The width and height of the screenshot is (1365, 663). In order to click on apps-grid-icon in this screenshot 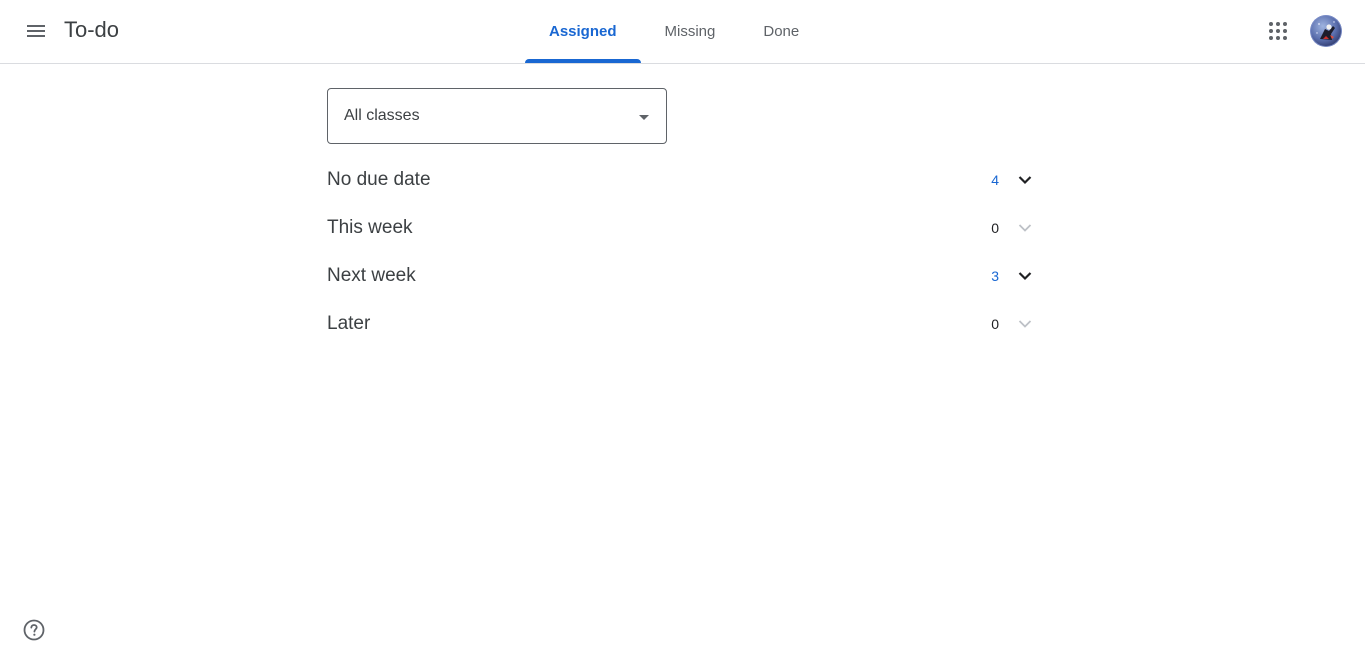, I will do `click(1278, 31)`.